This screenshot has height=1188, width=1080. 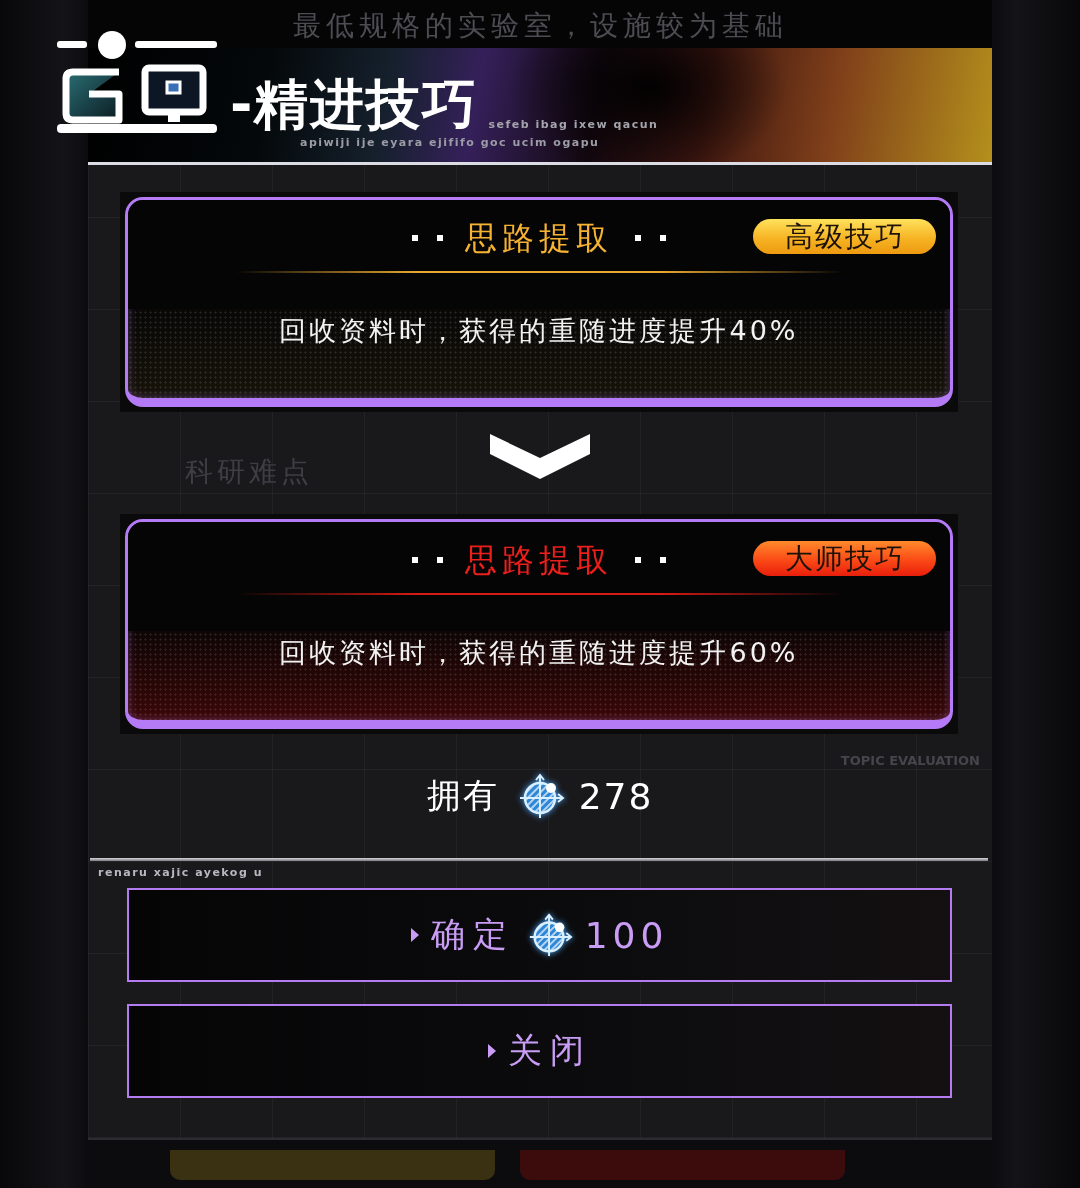 What do you see at coordinates (539, 331) in the screenshot?
I see `skill-description: 回收资料时，获得的重随进度提升40%` at bounding box center [539, 331].